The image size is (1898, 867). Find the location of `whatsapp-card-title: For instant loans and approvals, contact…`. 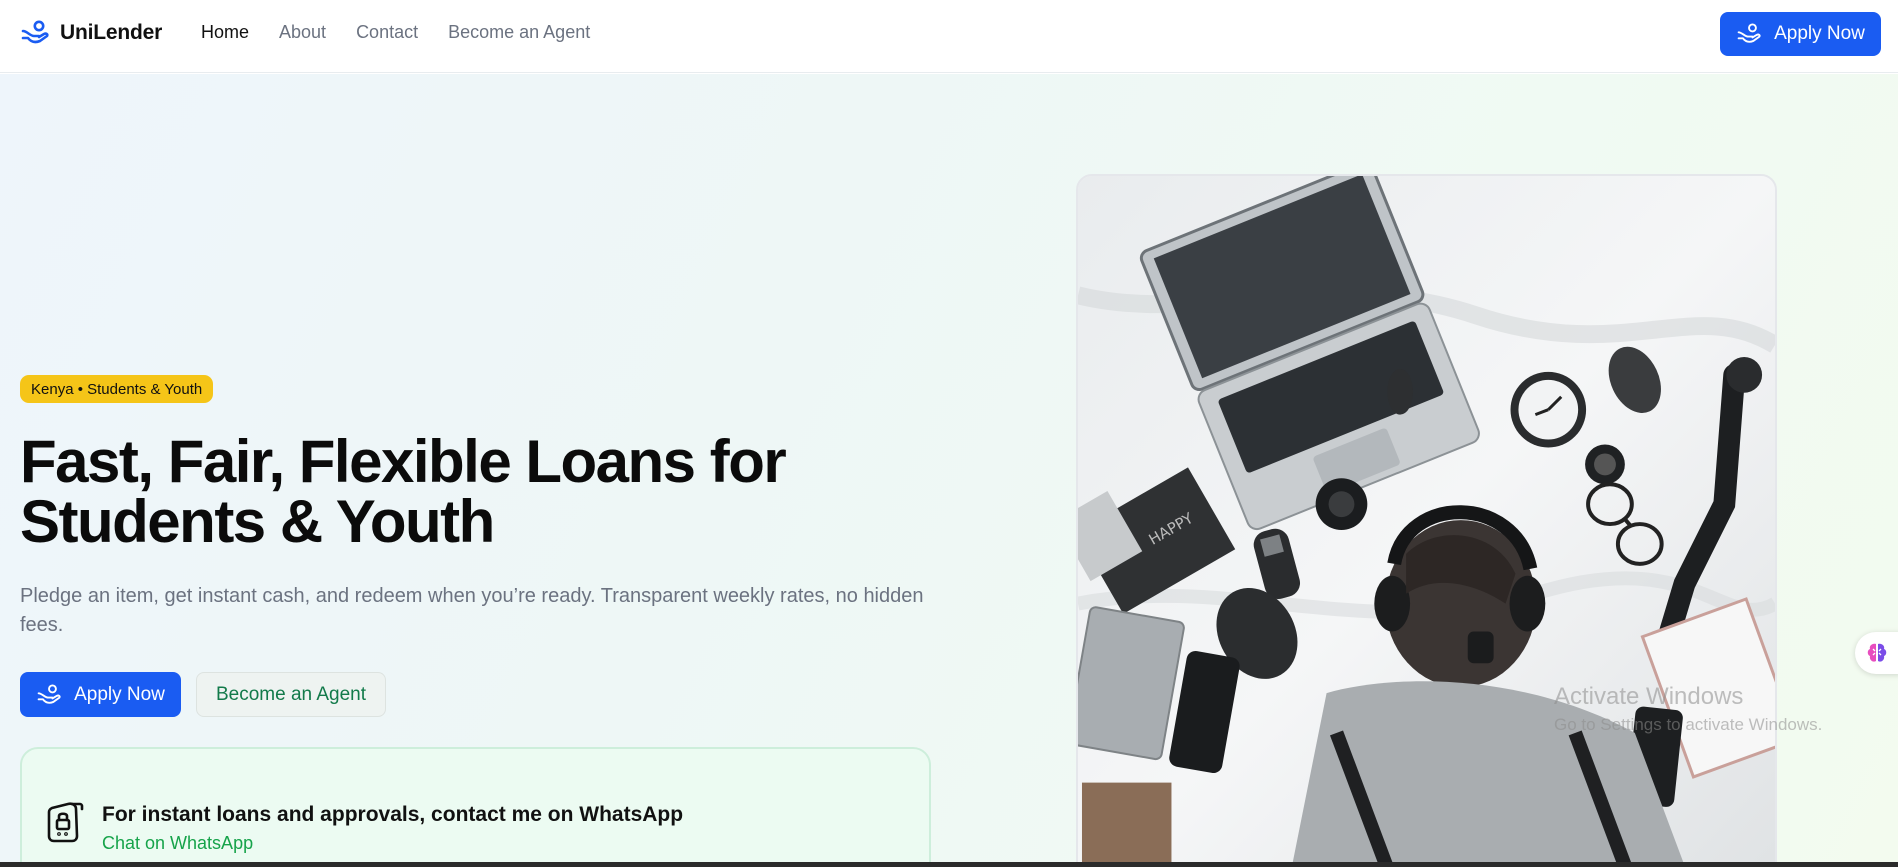

whatsapp-card-title: For instant loans and approvals, contact… is located at coordinates (393, 814).